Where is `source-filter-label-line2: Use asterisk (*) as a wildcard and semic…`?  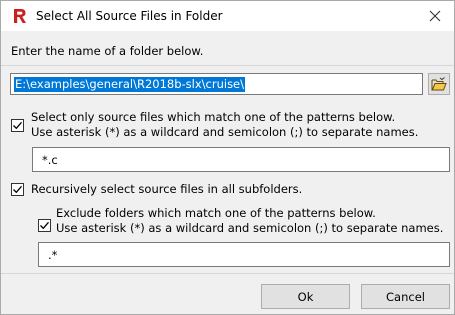
source-filter-label-line2: Use asterisk (*) as a wildcard and semic… is located at coordinates (225, 132).